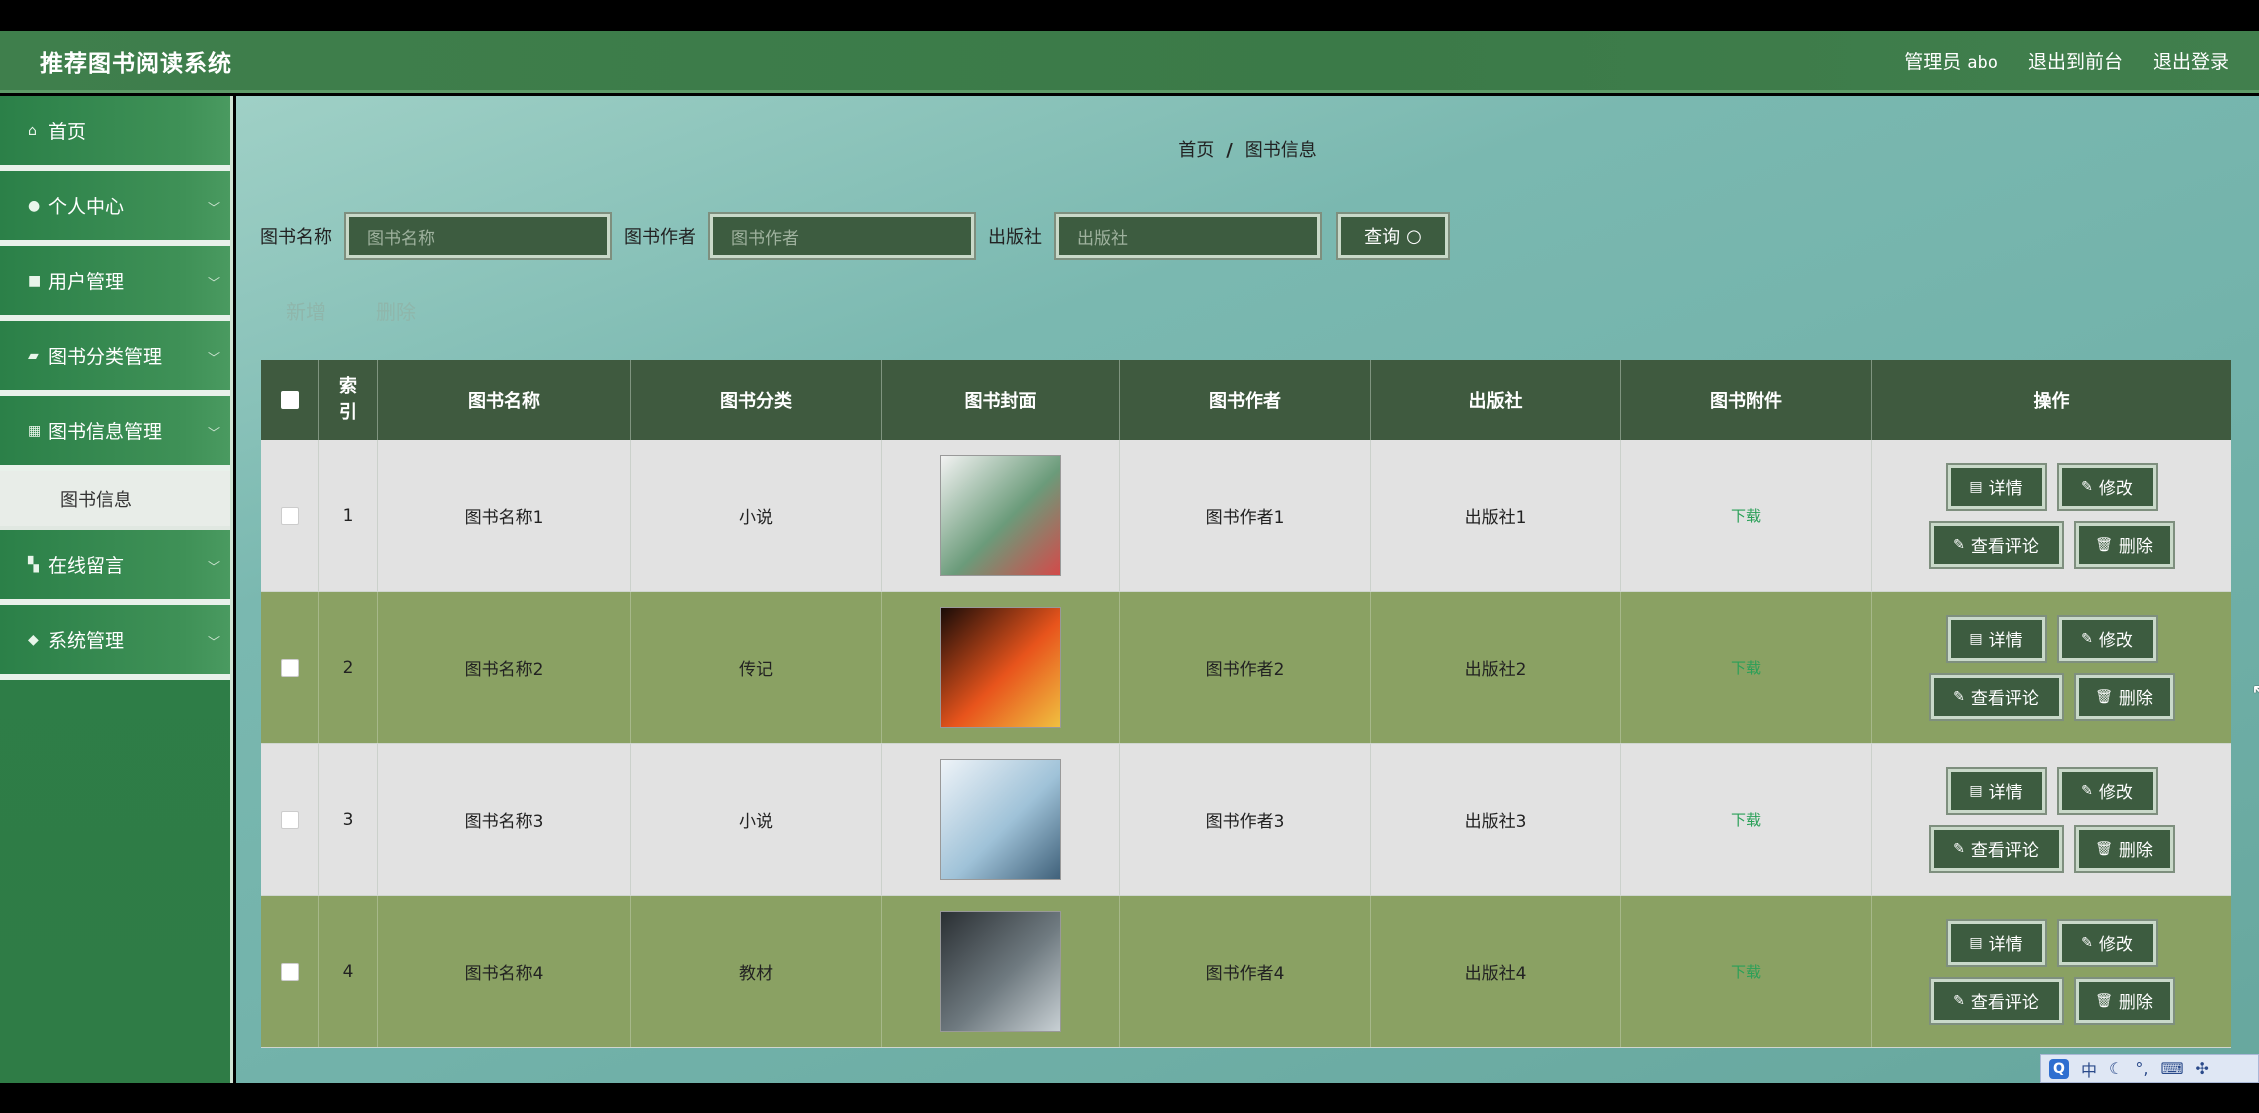 The height and width of the screenshot is (1113, 2259). I want to click on user-icon: ●, so click(34, 205).